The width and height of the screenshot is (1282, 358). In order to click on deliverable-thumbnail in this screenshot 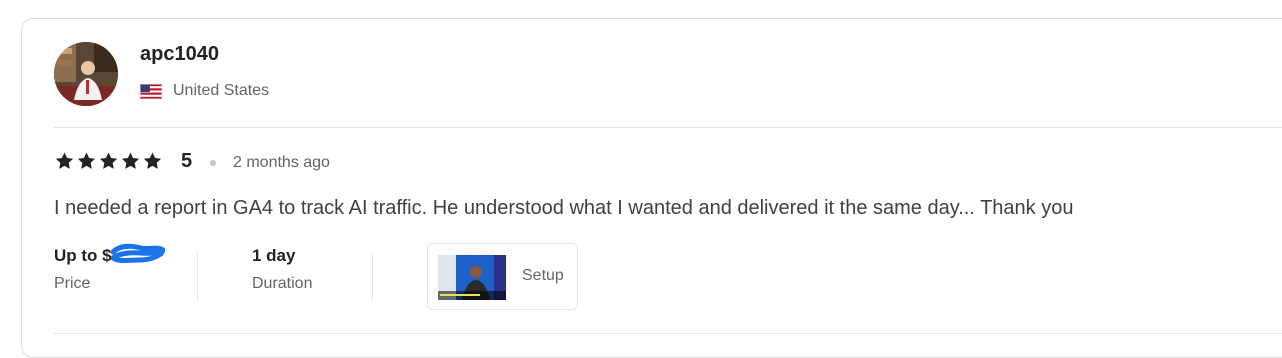, I will do `click(472, 277)`.